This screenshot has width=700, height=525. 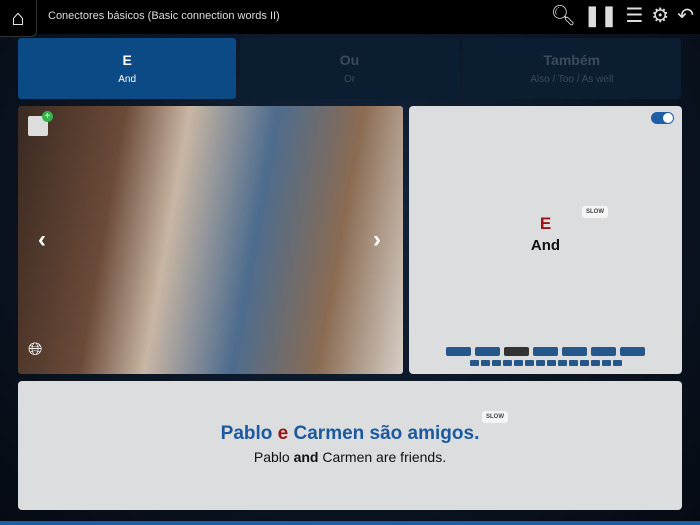 I want to click on home-icon: ⌂, so click(x=18, y=17).